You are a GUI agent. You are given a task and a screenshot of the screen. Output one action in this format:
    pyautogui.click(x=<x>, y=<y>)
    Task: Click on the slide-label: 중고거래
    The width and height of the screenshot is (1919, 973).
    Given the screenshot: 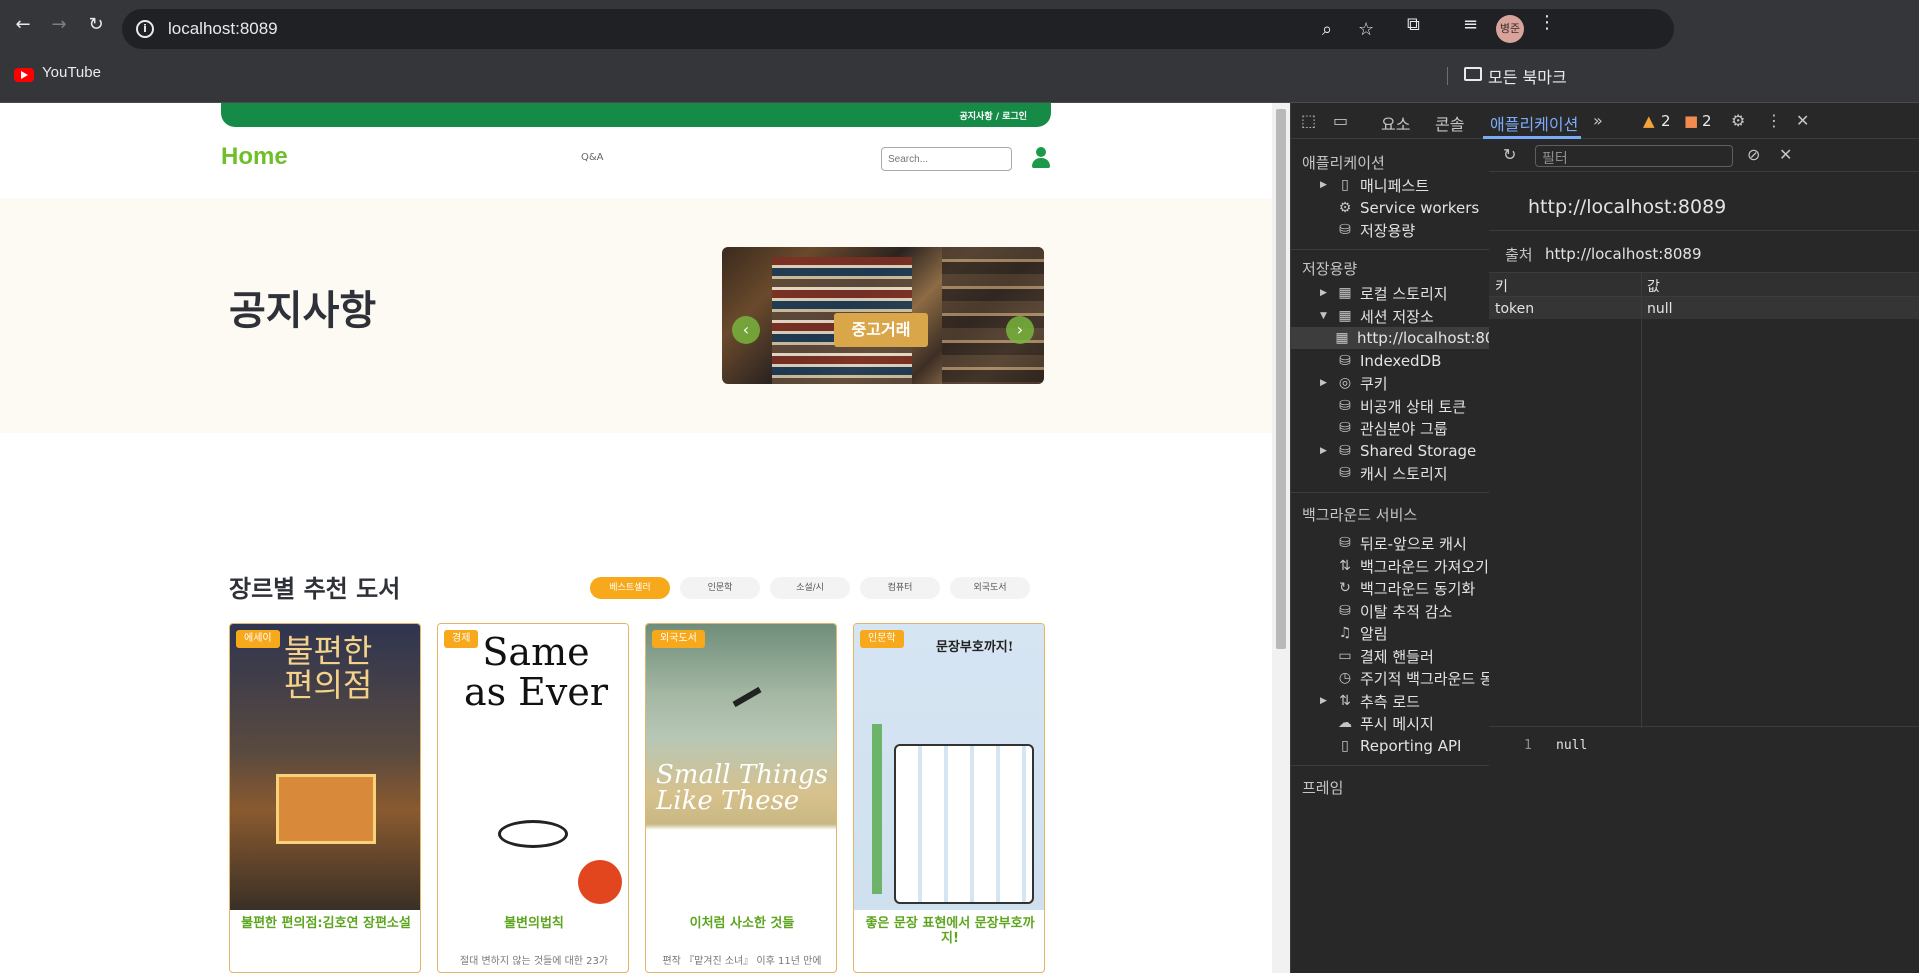 What is the action you would take?
    pyautogui.click(x=881, y=330)
    